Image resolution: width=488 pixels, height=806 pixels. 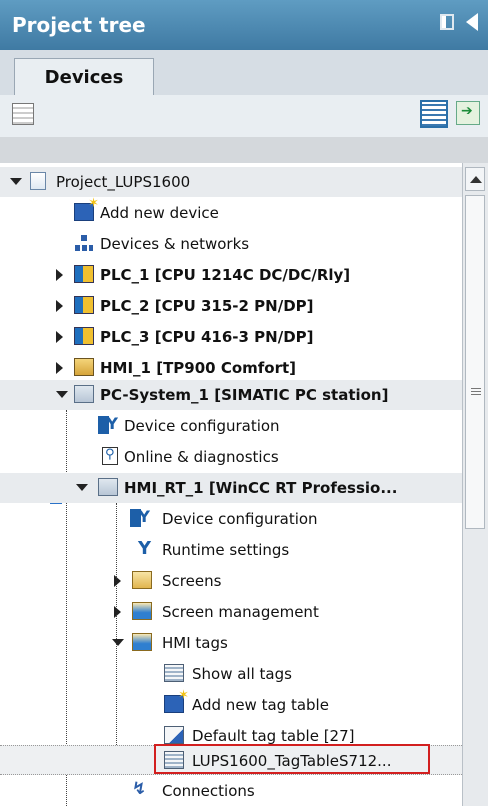 I want to click on tree-item-hmi-tags: HMI tags, so click(x=231, y=643).